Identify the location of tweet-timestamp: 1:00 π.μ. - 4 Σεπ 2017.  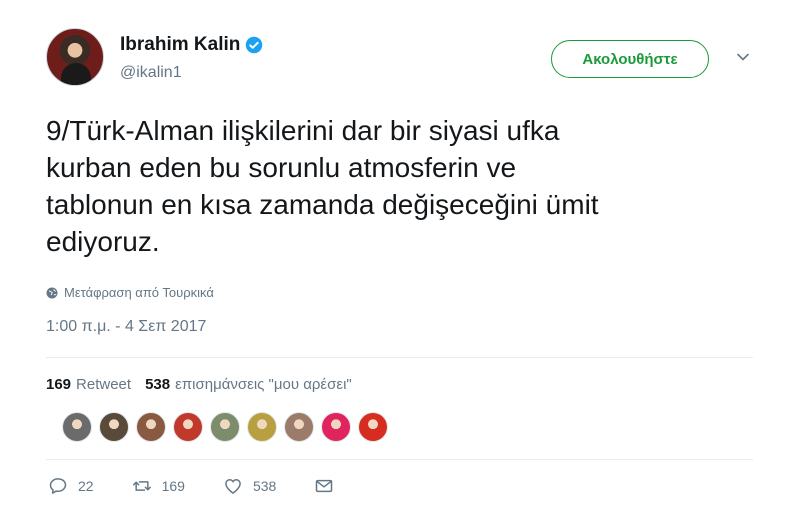
(126, 327).